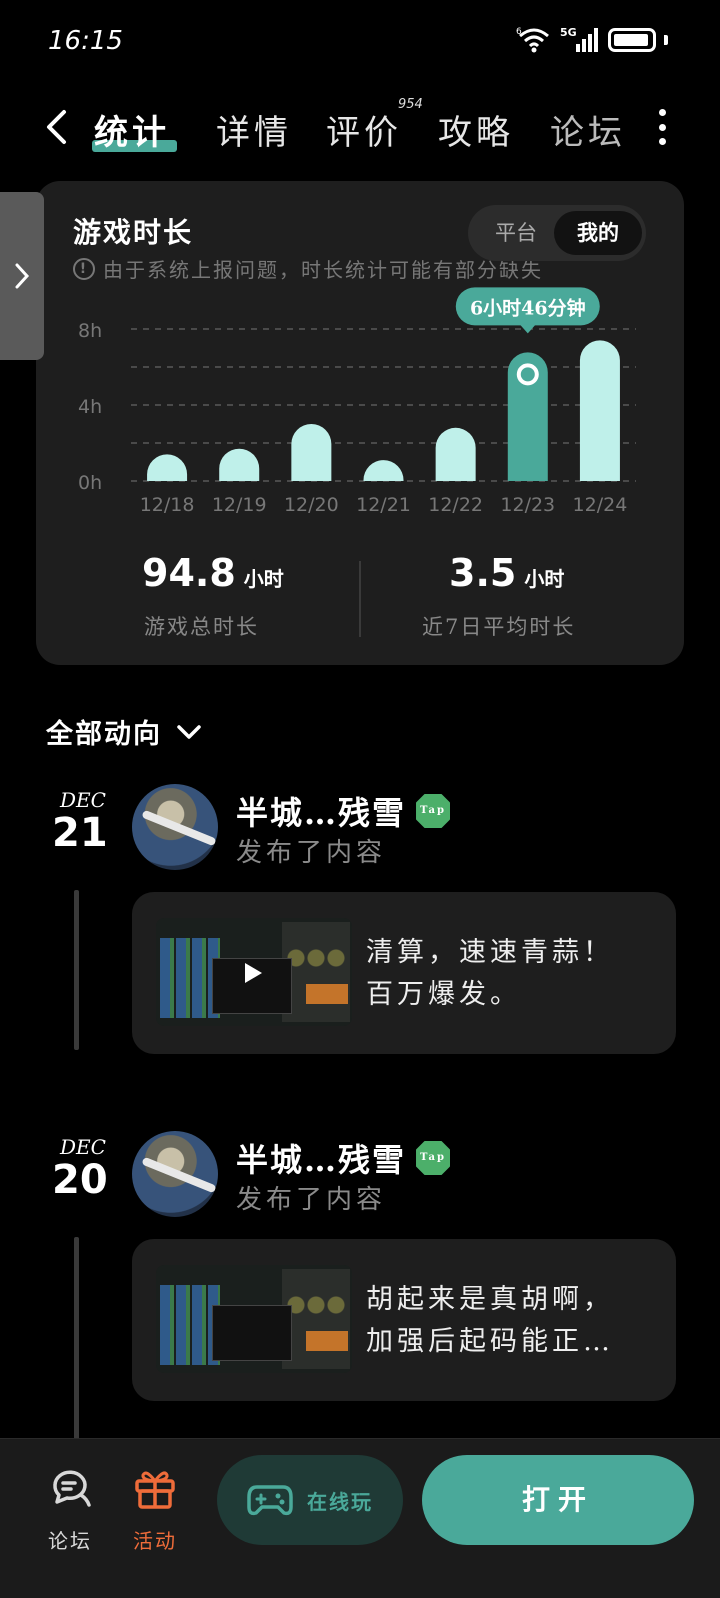  What do you see at coordinates (410, 104) in the screenshot?
I see `reviews-count-badge: 954` at bounding box center [410, 104].